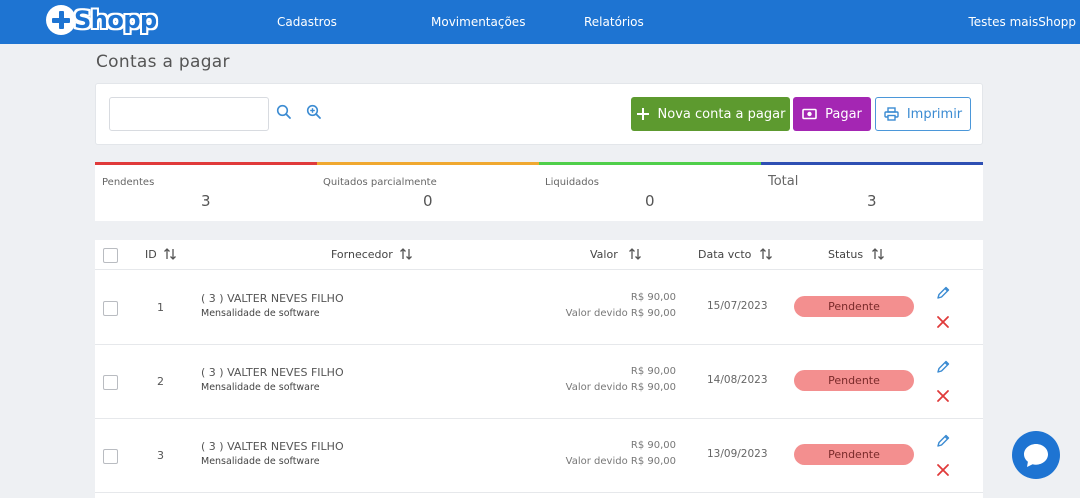 This screenshot has height=498, width=1080. I want to click on total-value: 3, so click(872, 201).